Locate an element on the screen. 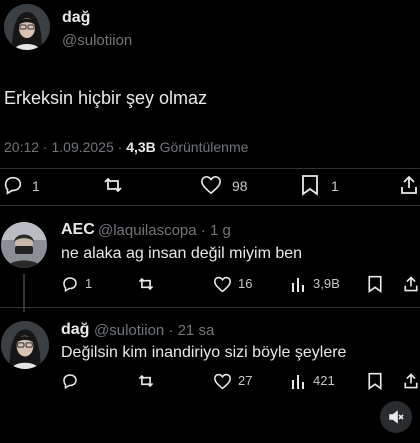 The image size is (420, 443). tweet-meta: 20:12 · 1.09.2025 · 4,3B Görüntülenme is located at coordinates (126, 147).